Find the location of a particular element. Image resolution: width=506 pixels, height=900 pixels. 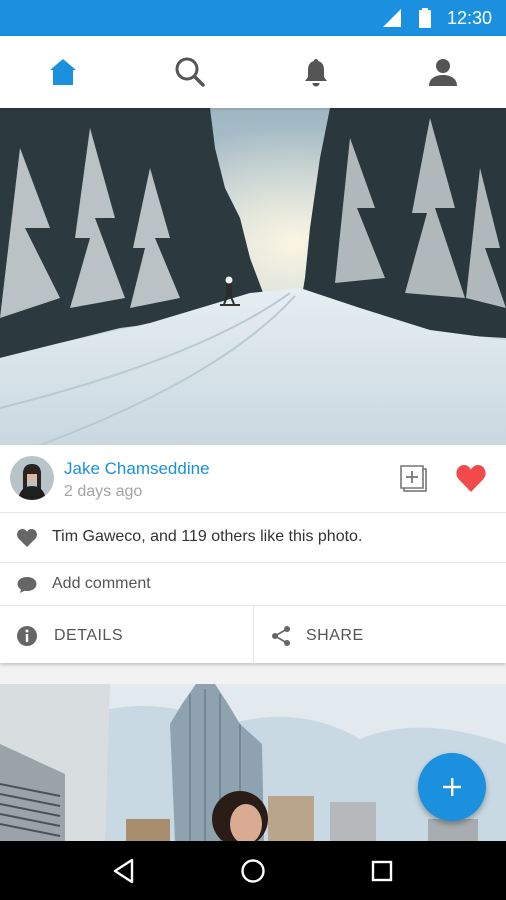

add-to-collection-icon is located at coordinates (414, 479).